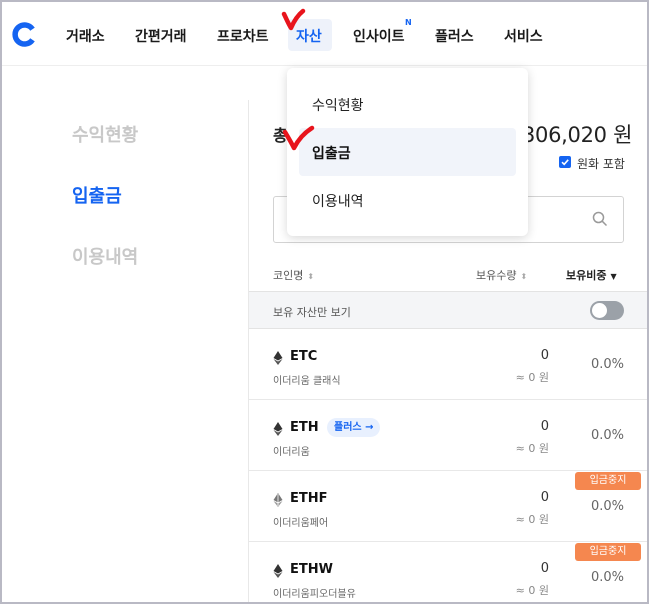 This screenshot has height=604, width=649. Describe the element at coordinates (448, 274) in the screenshot. I see `table-header: 코인명 ⬍ 보유수량 ⬍ 보유비중 ▼` at that location.